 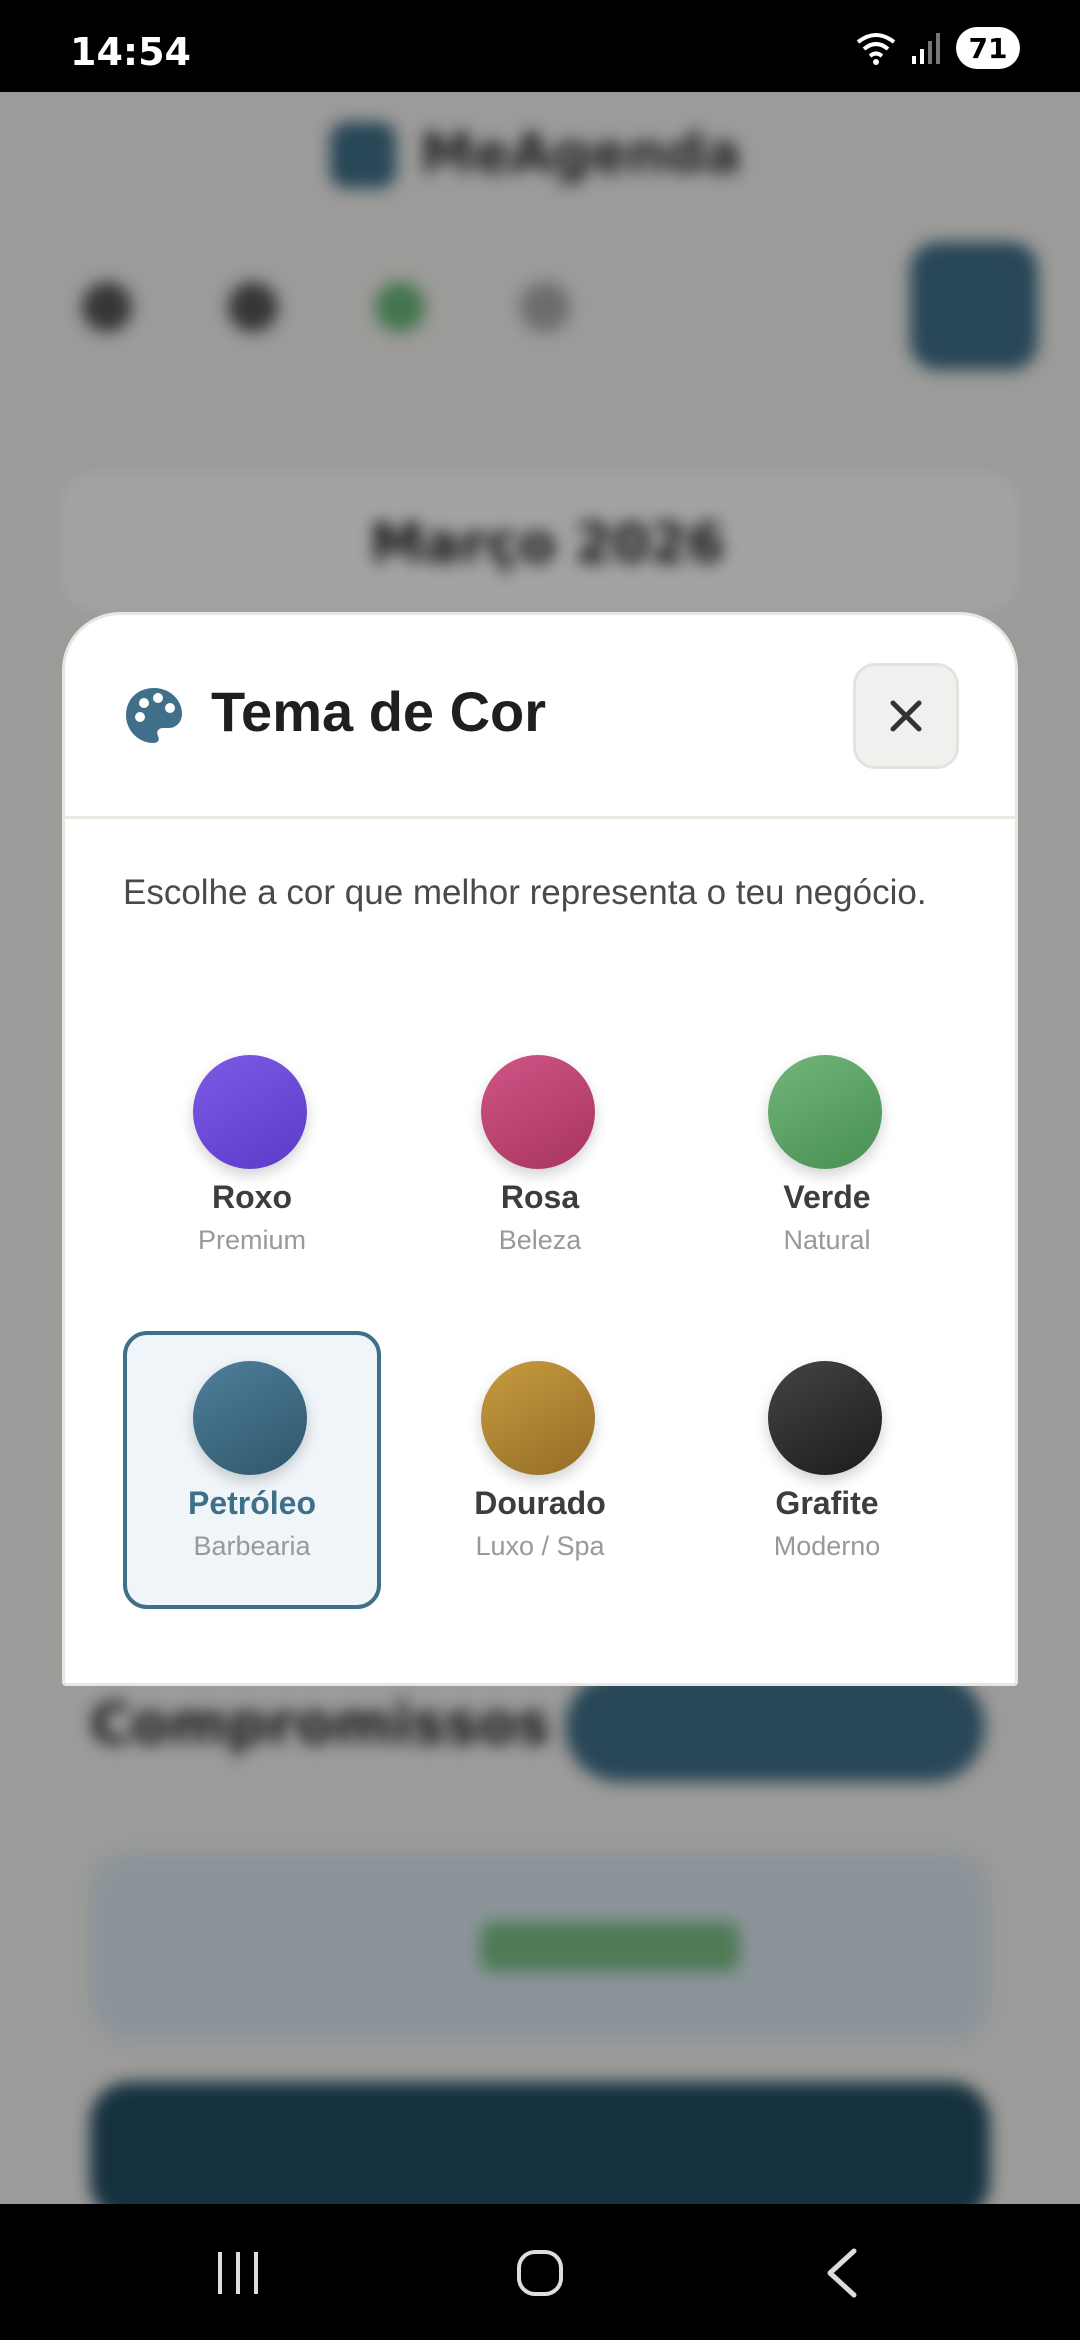 What do you see at coordinates (540, 1503) in the screenshot?
I see `theme-name: Dourado` at bounding box center [540, 1503].